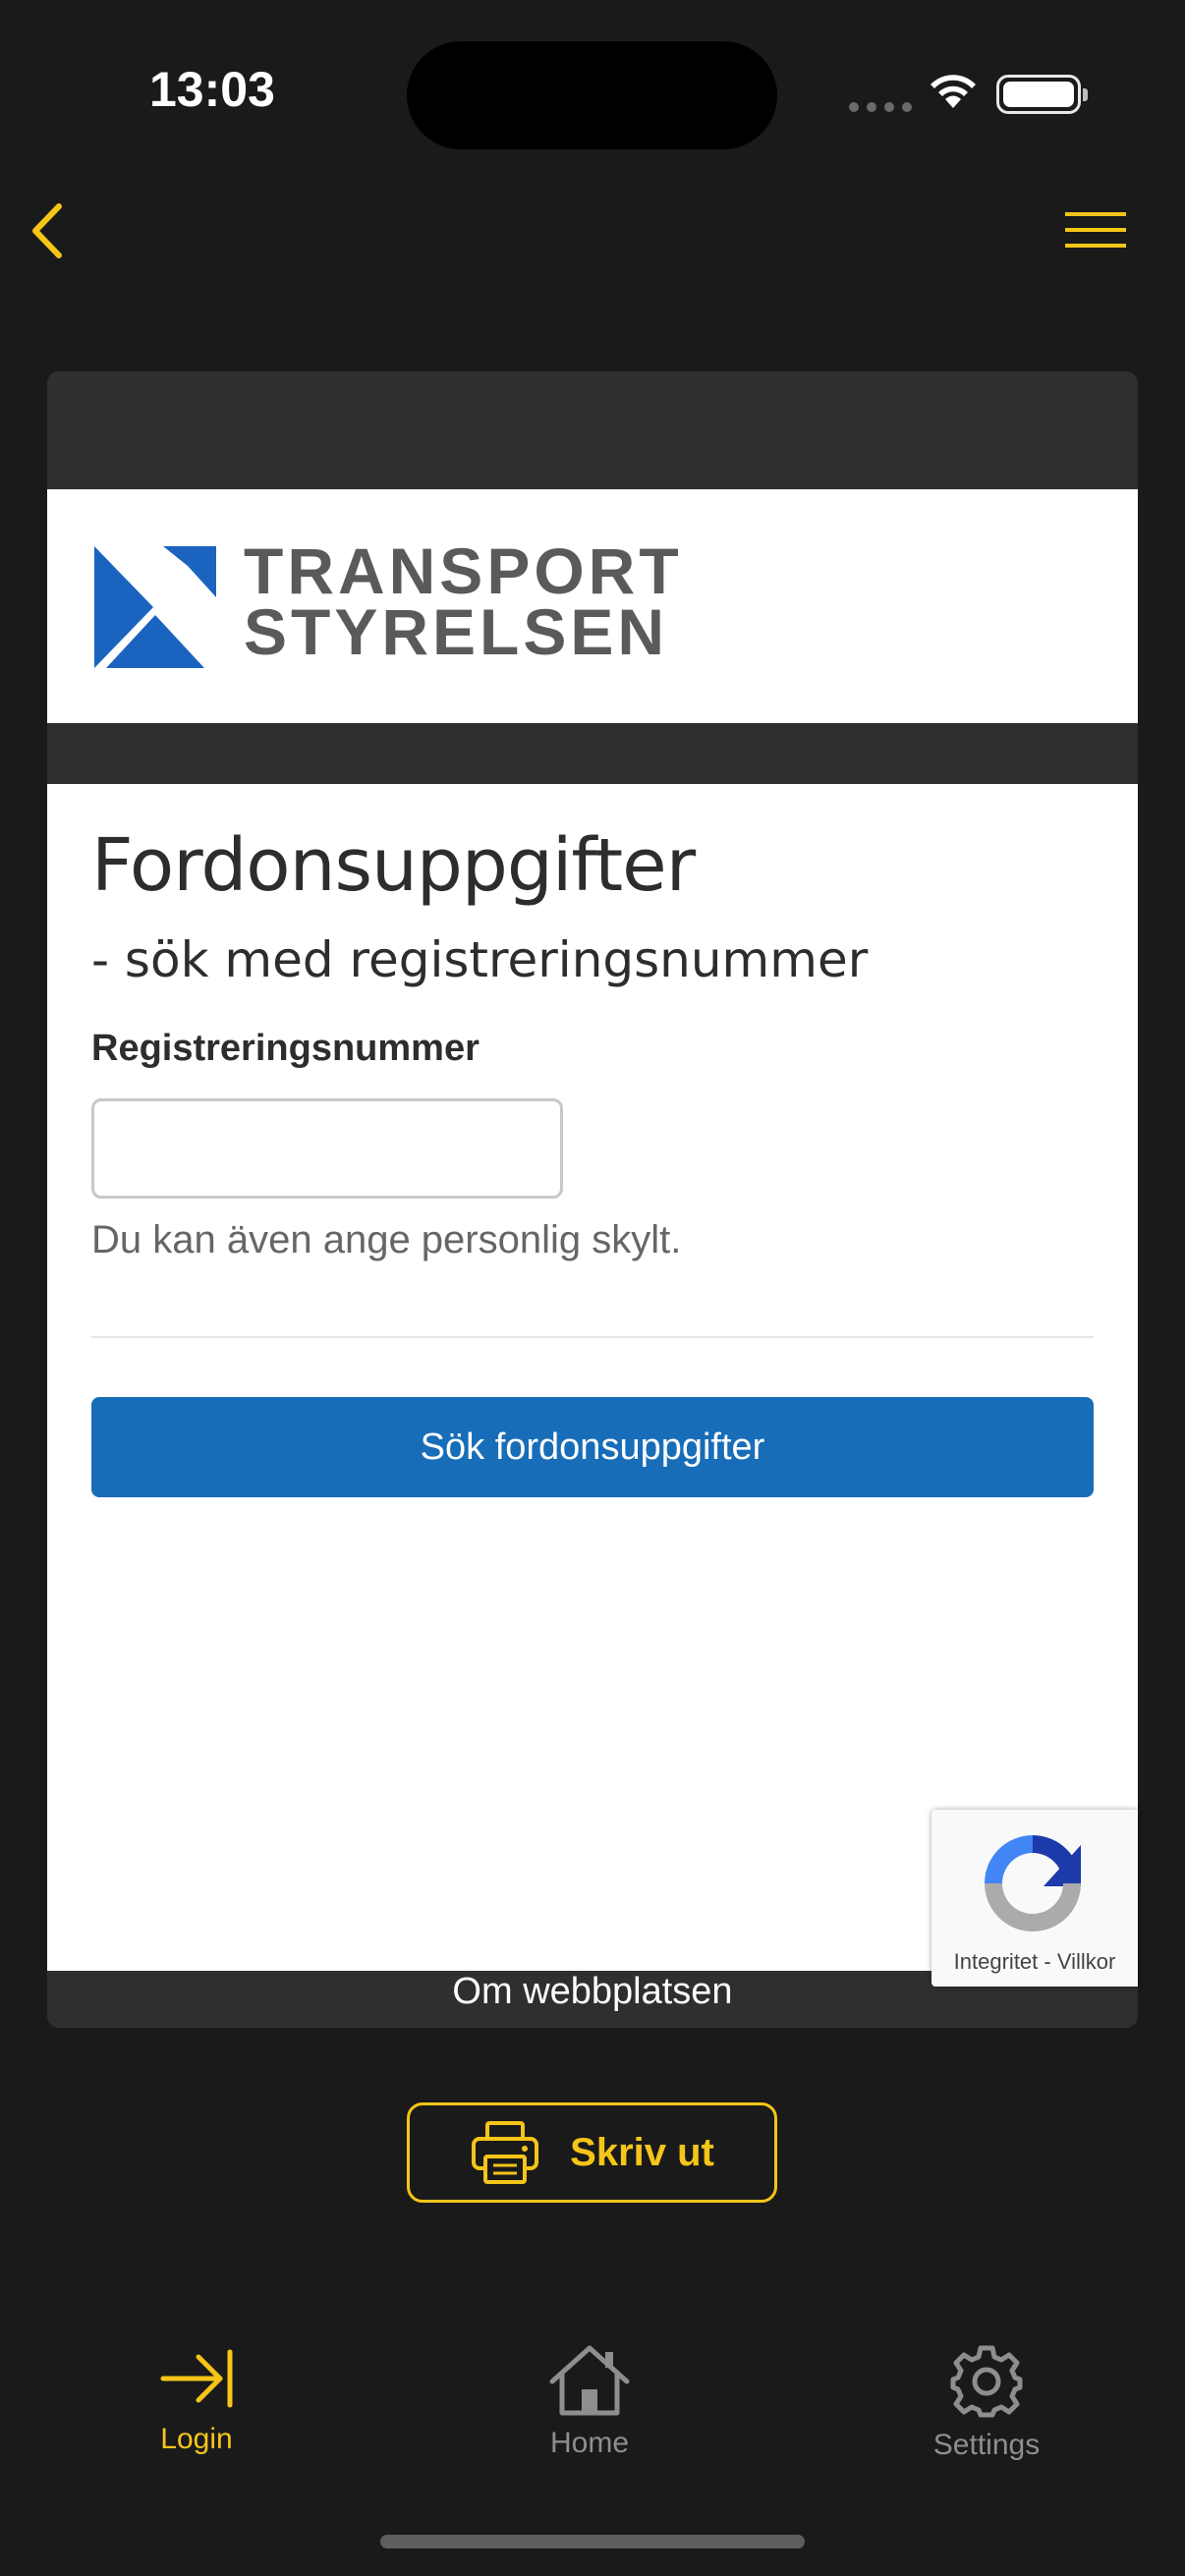 Image resolution: width=1185 pixels, height=2576 pixels. What do you see at coordinates (197, 2413) in the screenshot?
I see `tab-login: Login` at bounding box center [197, 2413].